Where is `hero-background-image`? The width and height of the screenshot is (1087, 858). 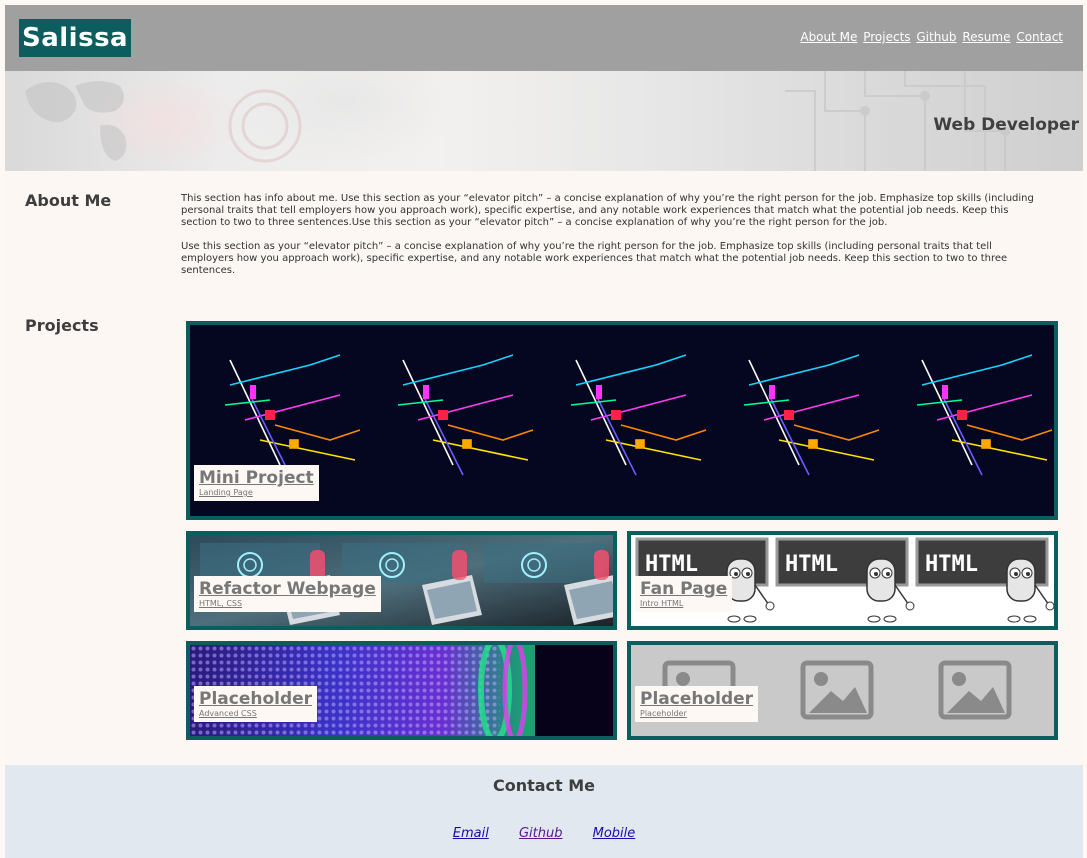
hero-background-image is located at coordinates (517, 121).